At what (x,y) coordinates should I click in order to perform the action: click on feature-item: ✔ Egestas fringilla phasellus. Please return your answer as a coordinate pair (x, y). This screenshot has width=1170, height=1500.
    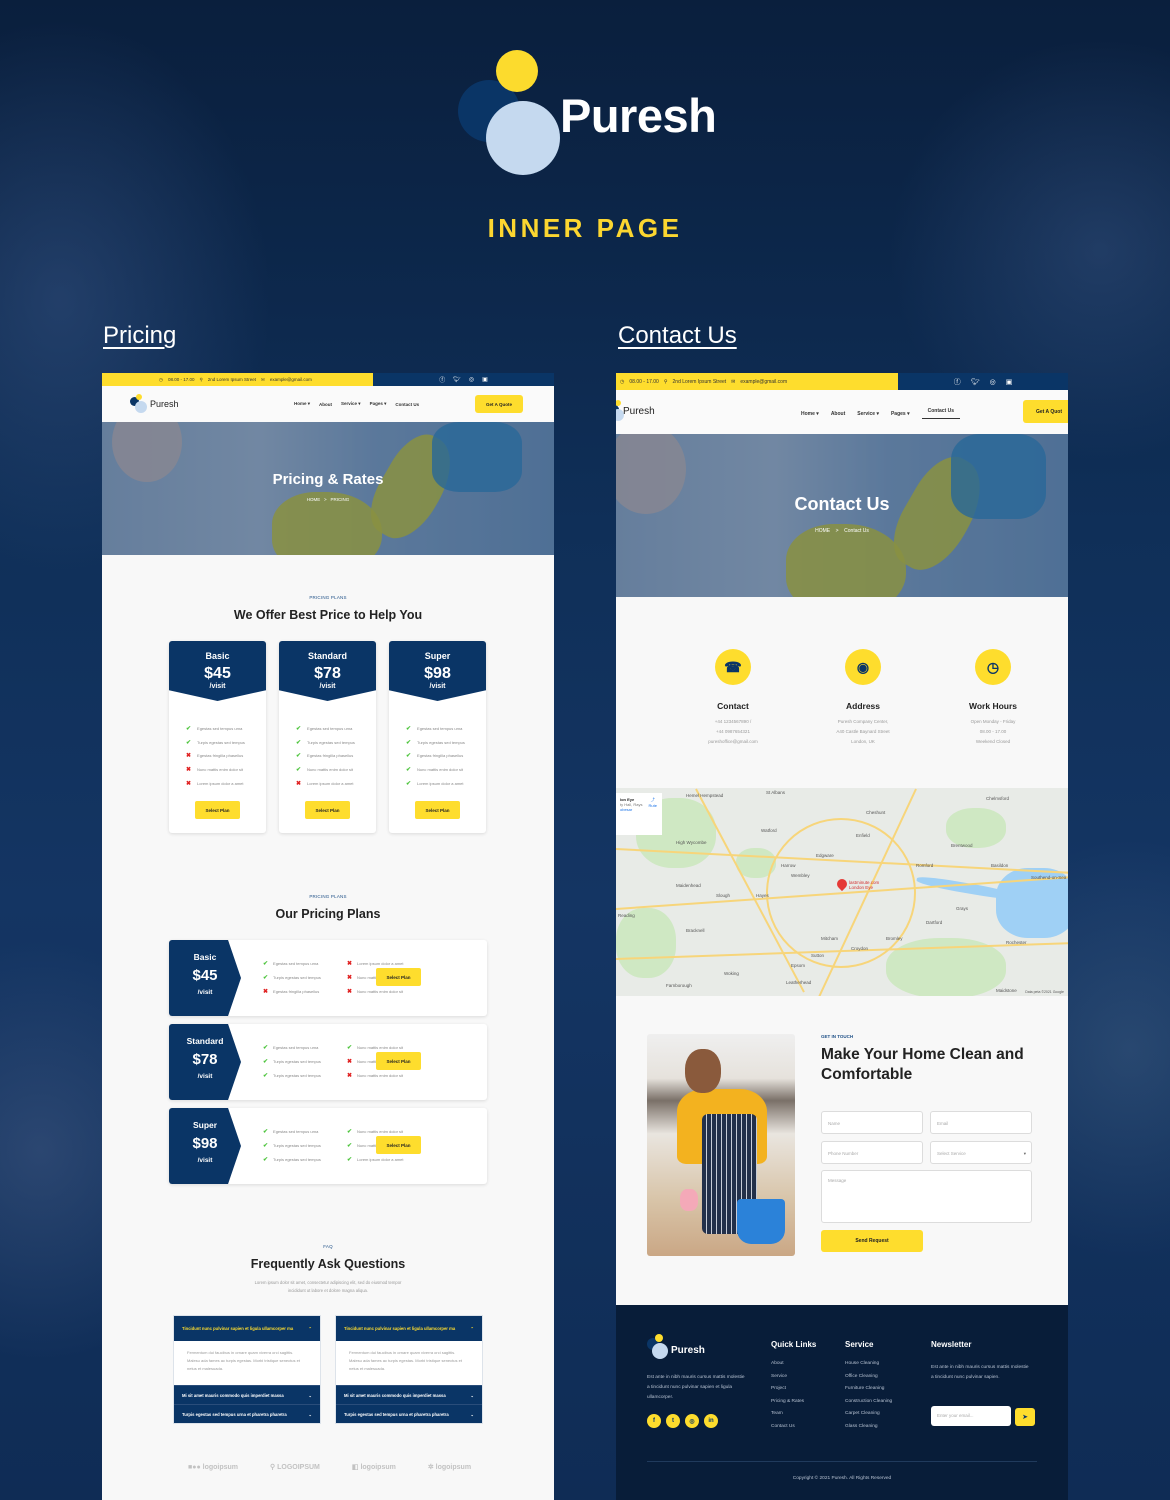
    Looking at the image, I should click on (336, 756).